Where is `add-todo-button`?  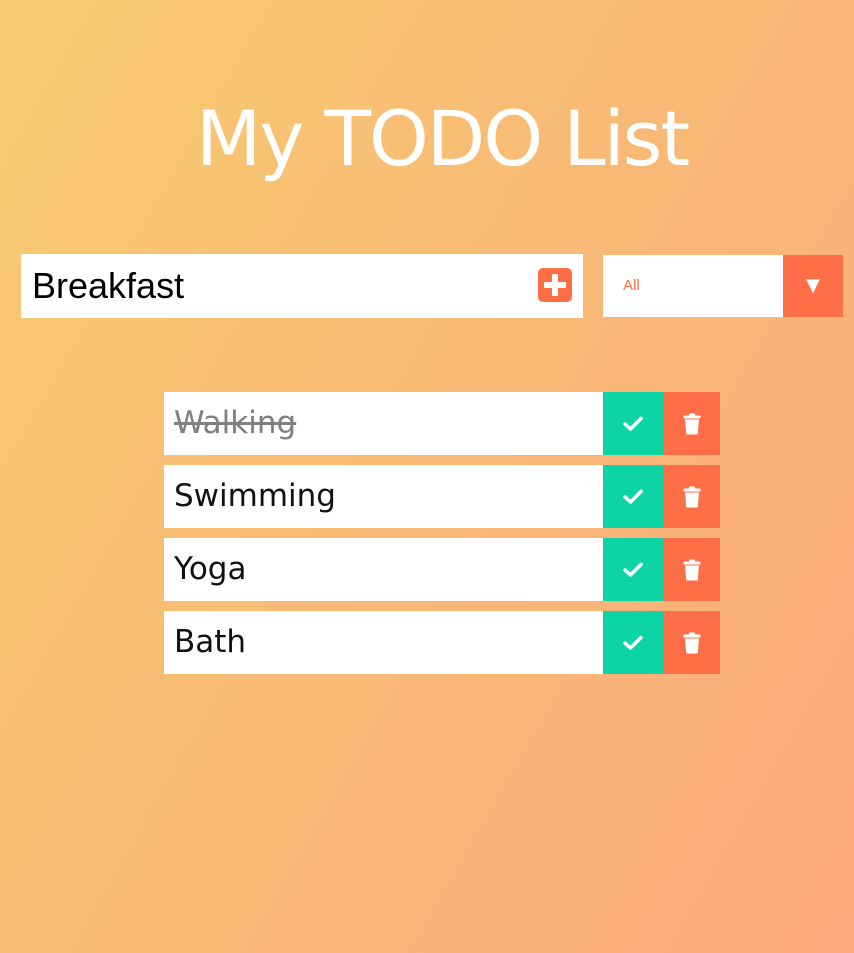
add-todo-button is located at coordinates (555, 285).